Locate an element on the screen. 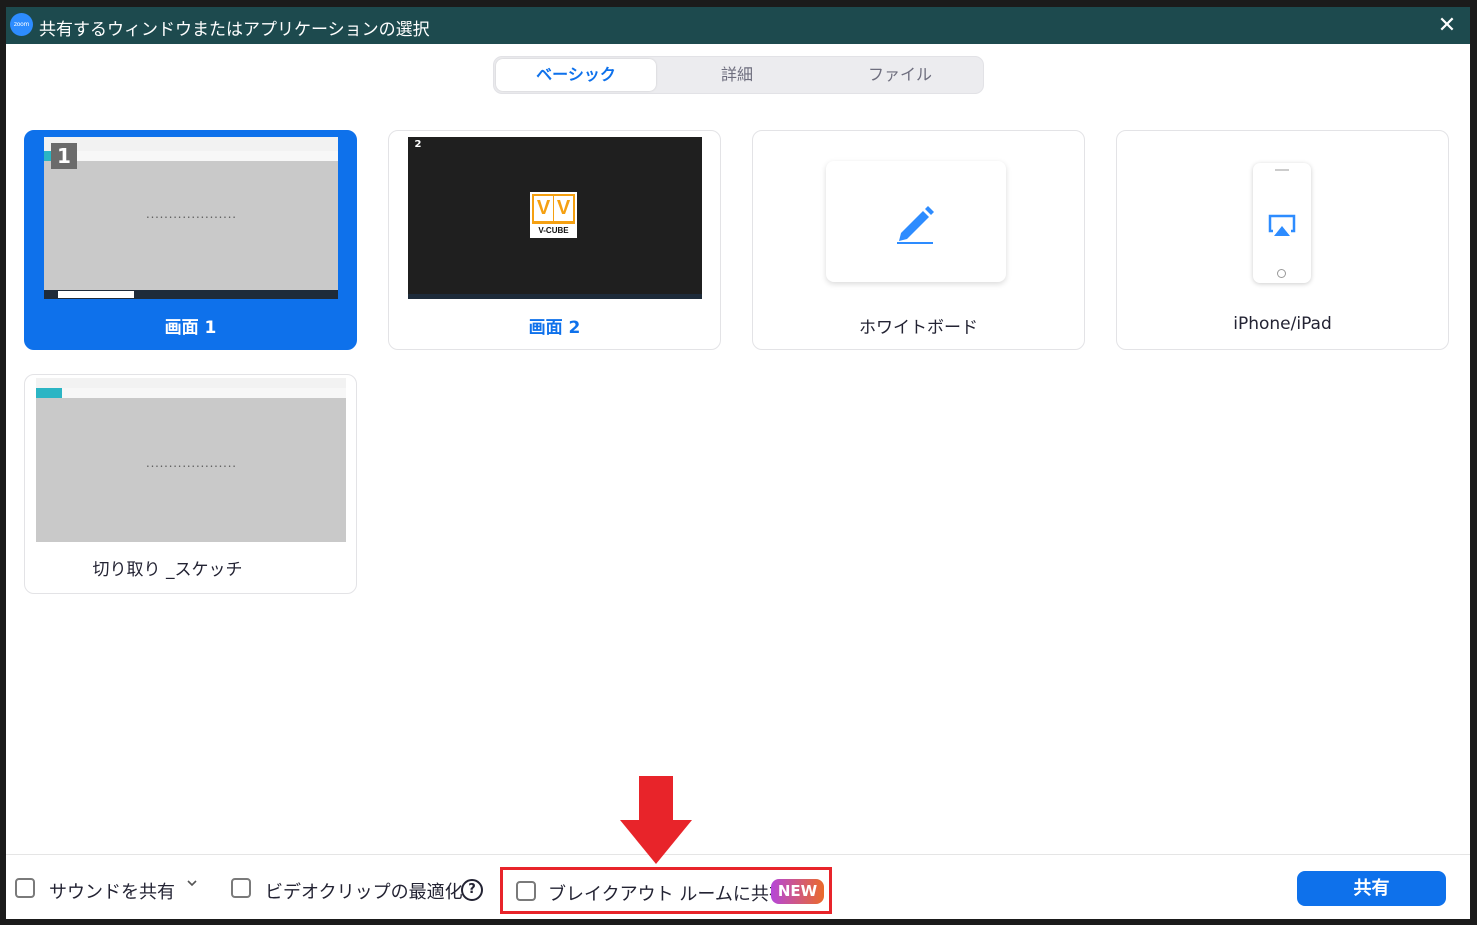 The height and width of the screenshot is (925, 1477). screen-2-thumbnail: V V V-CUBE is located at coordinates (555, 218).